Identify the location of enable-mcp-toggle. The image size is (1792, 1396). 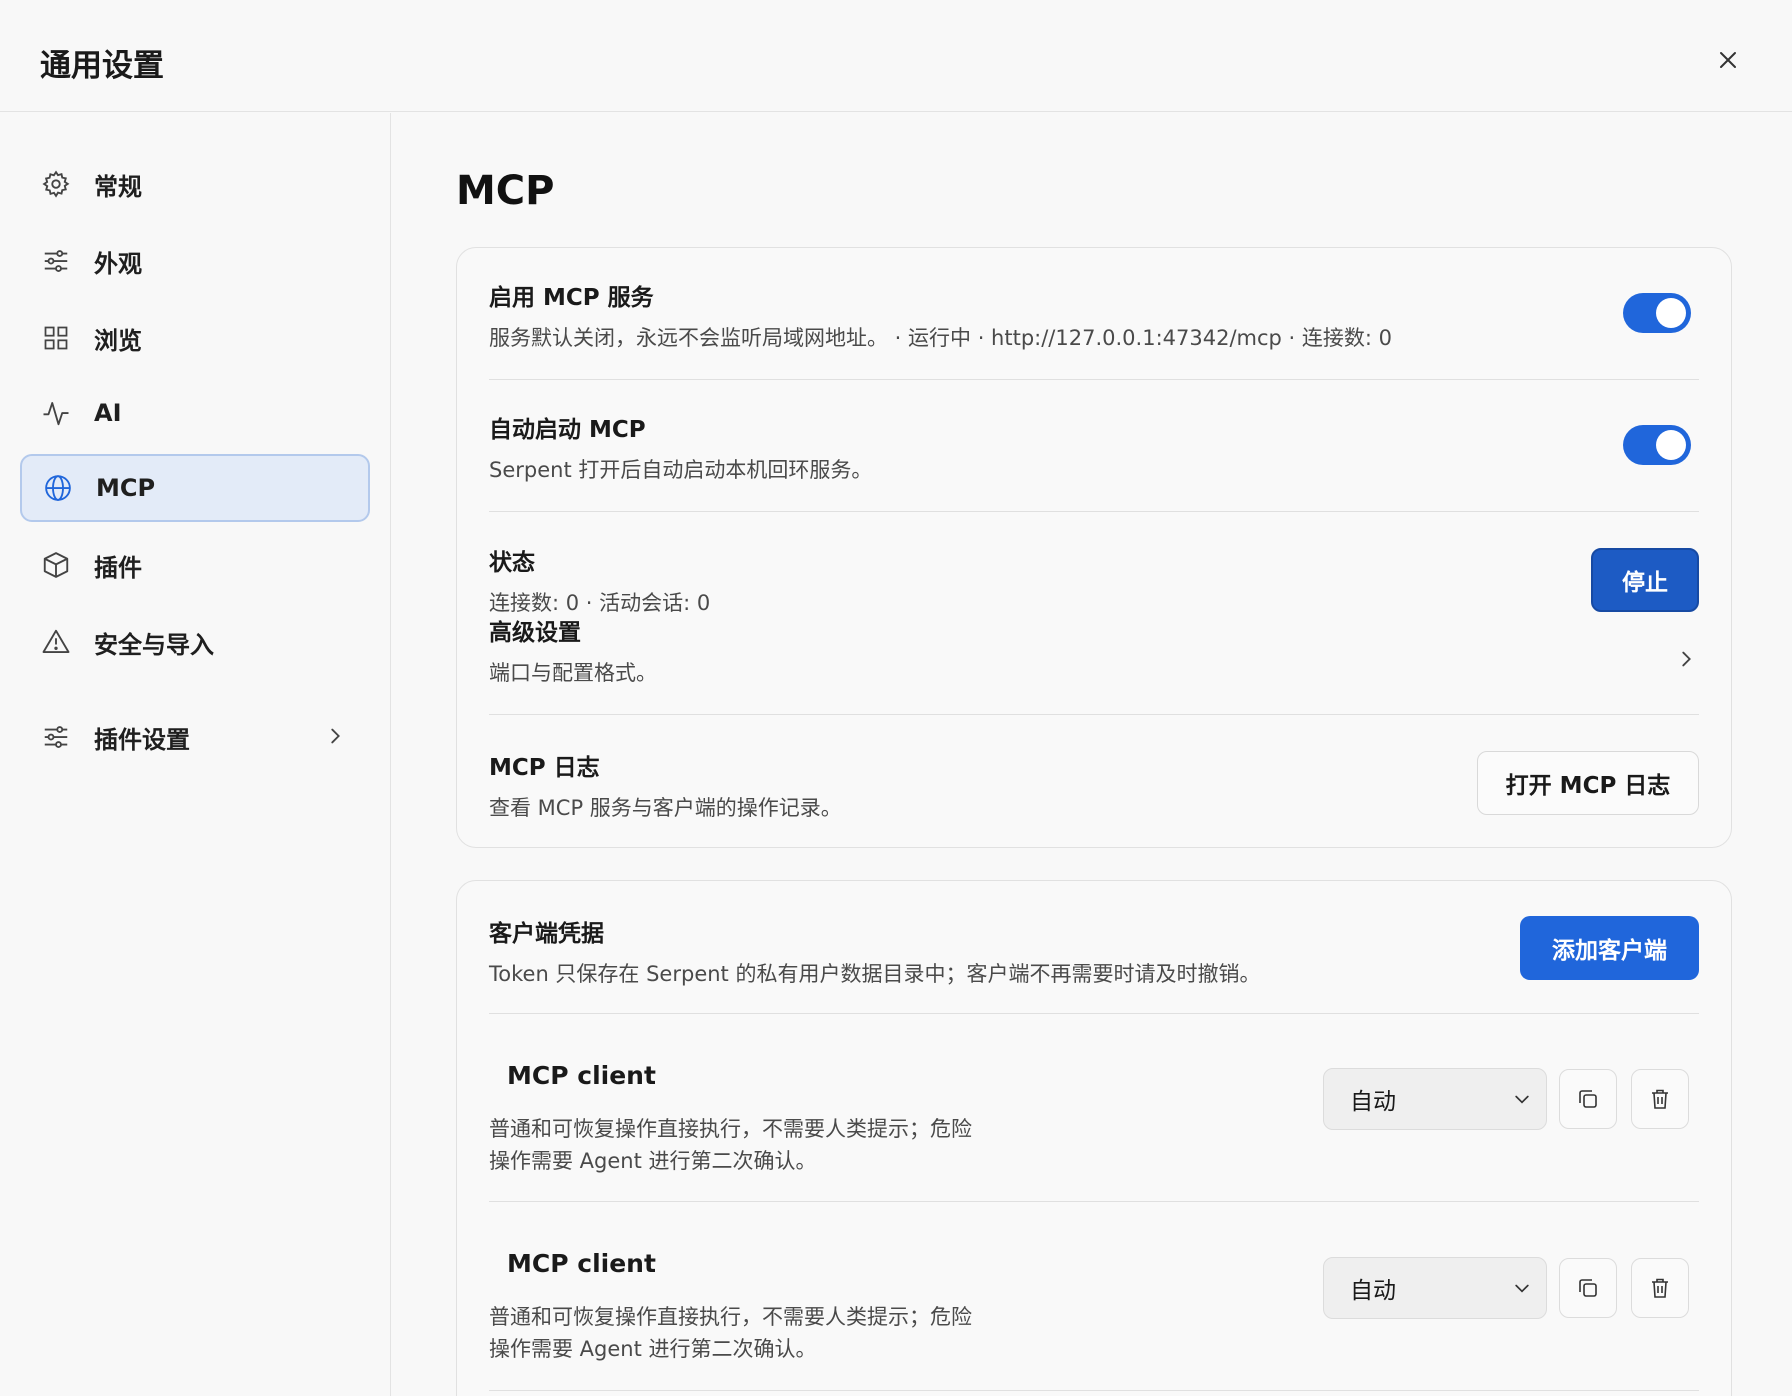
(1657, 313).